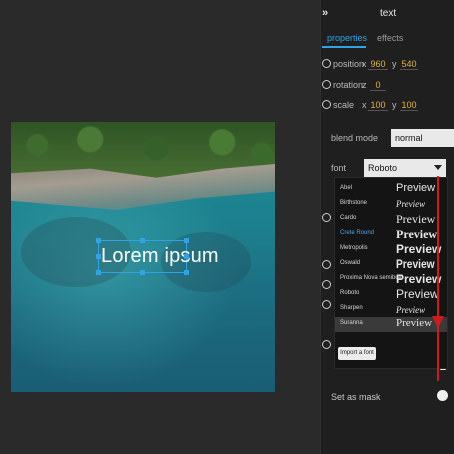  What do you see at coordinates (378, 64) in the screenshot?
I see `position-x-input: 960` at bounding box center [378, 64].